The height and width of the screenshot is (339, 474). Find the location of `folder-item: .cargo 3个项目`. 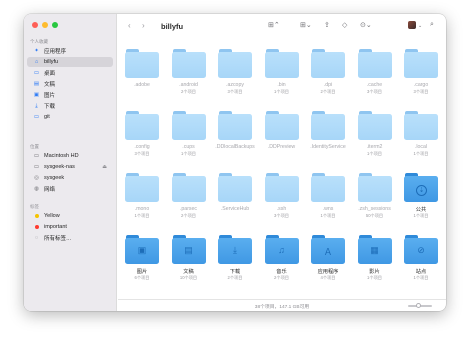

folder-item: .cargo 3个项目 is located at coordinates (421, 71).